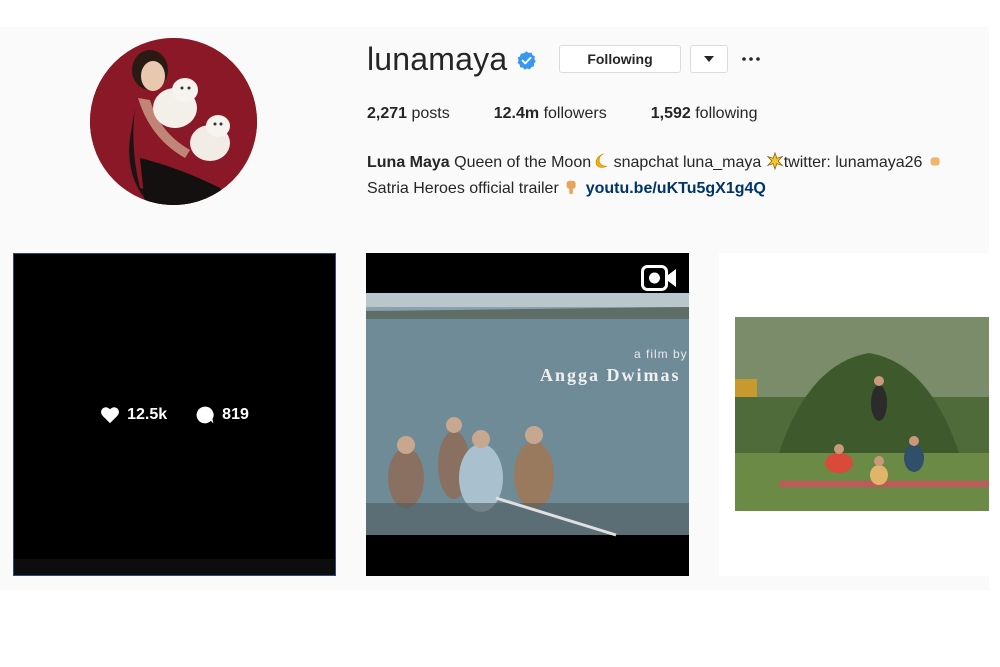 Image resolution: width=1000 pixels, height=667 pixels. What do you see at coordinates (620, 59) in the screenshot?
I see `following-button: Following` at bounding box center [620, 59].